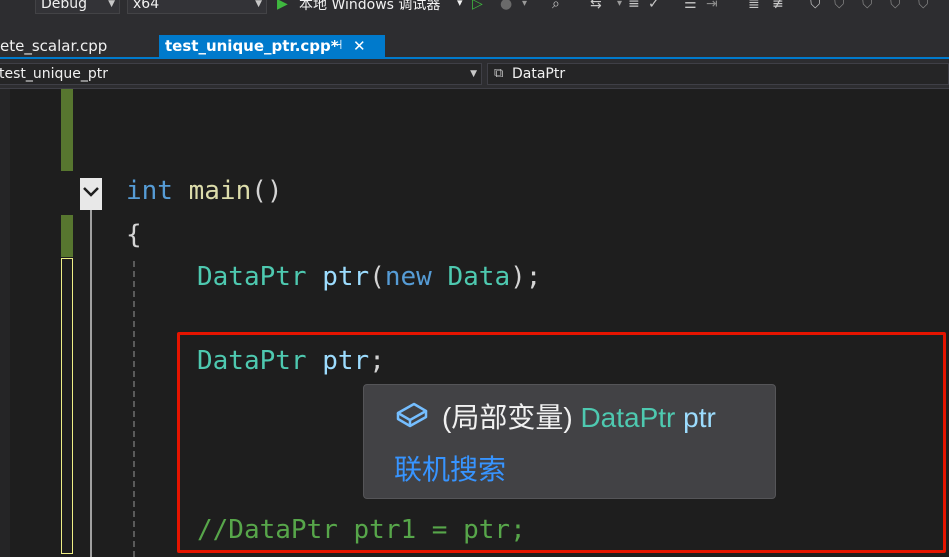 Image resolution: width=949 pixels, height=557 pixels. I want to click on navigate-icon: ⇆, so click(596, 6).